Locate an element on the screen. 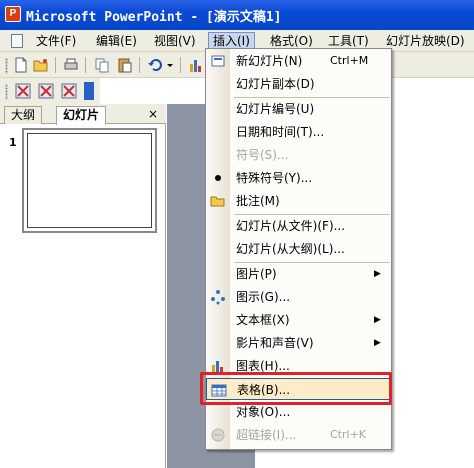  menu-item-textbox: 文本框(X) ▶ is located at coordinates (298, 320).